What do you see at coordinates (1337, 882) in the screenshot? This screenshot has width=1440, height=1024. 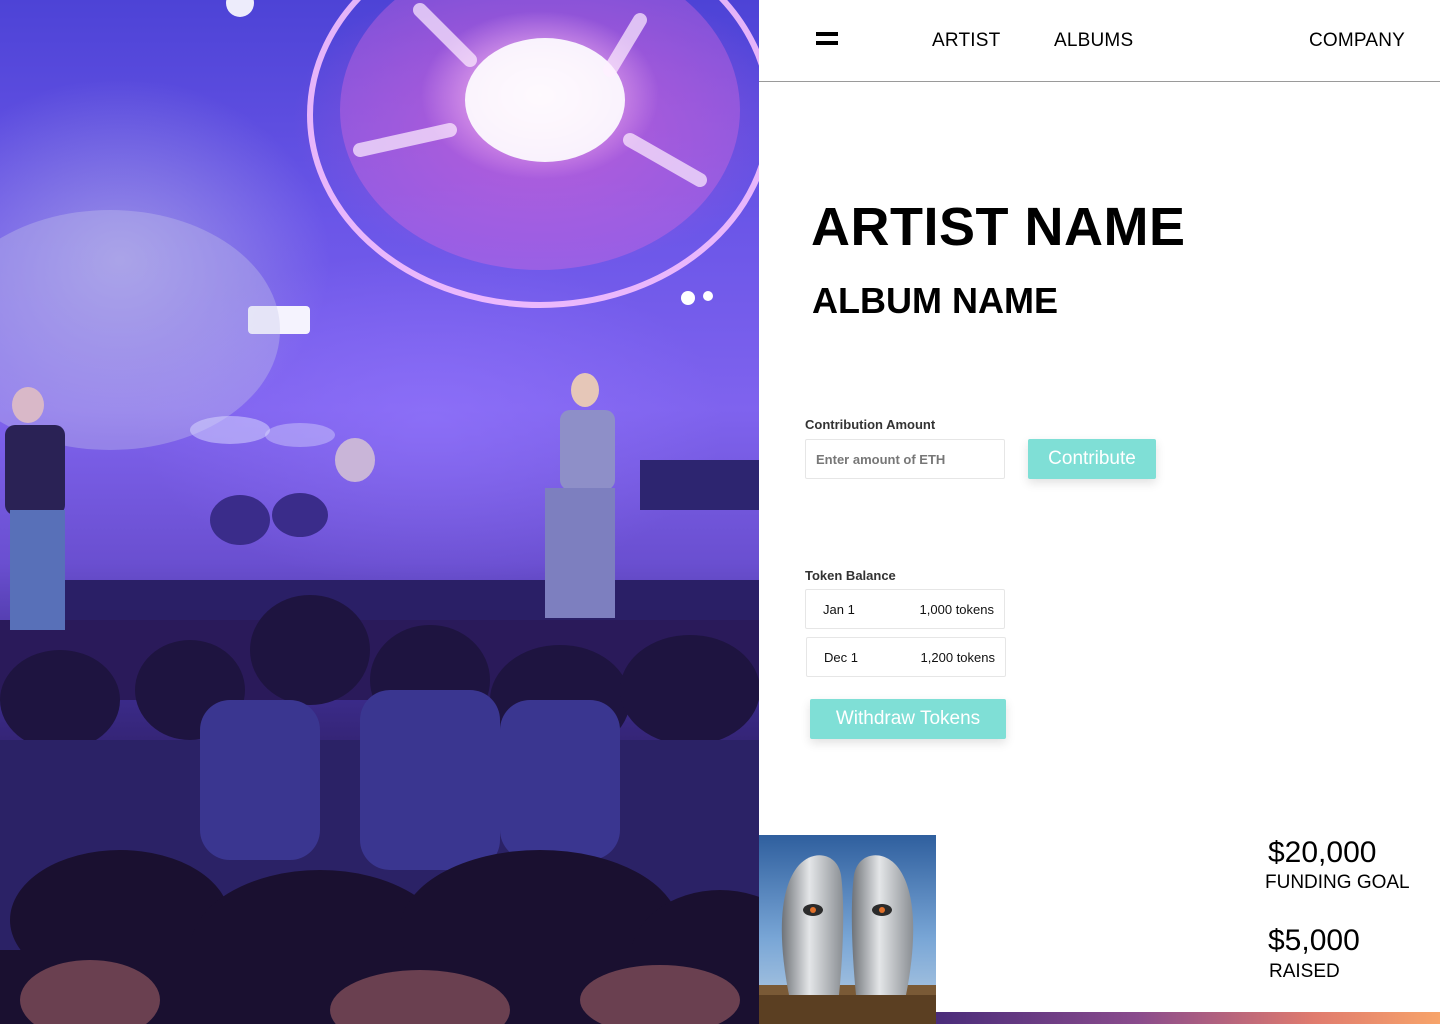 I see `funding-goal-label: FUNDING GOAL` at bounding box center [1337, 882].